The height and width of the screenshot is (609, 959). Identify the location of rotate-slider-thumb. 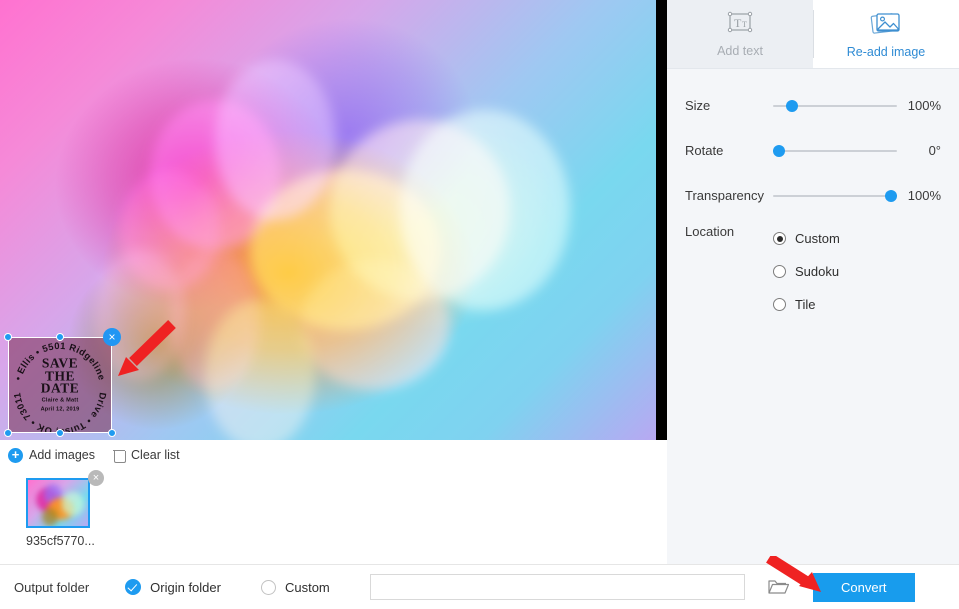
(779, 150).